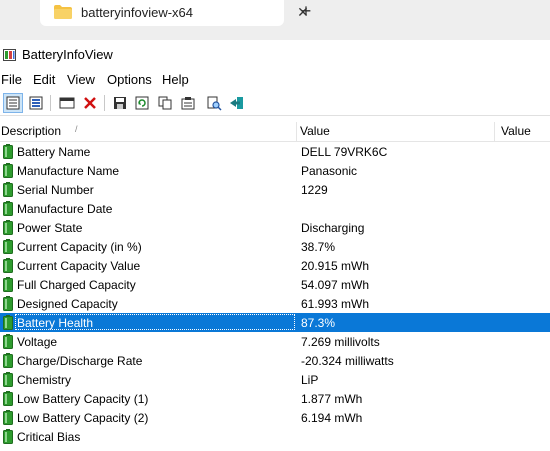  I want to click on title-bar: BatteryInfoView, so click(275, 55).